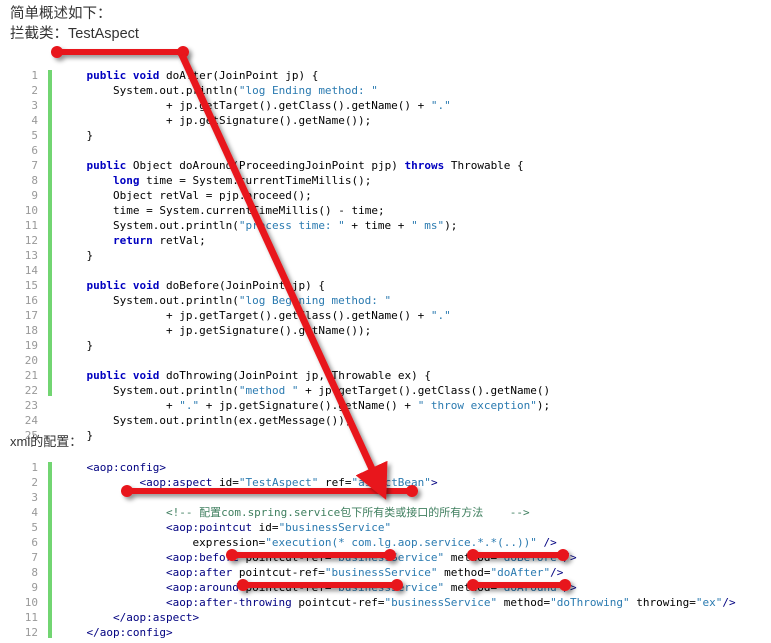  Describe the element at coordinates (202, 75) in the screenshot. I see `code-line: public void doAfter(JoinPoint jp) {` at that location.